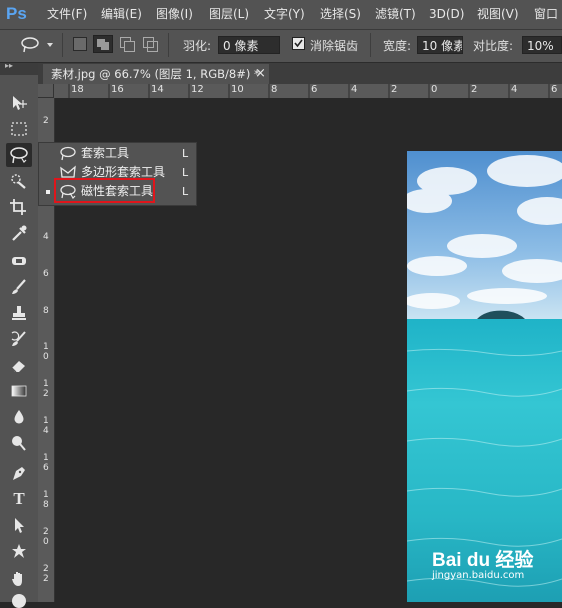 The image size is (562, 608). Describe the element at coordinates (395, 14) in the screenshot. I see `menu-filter: 滤镜(T)` at that location.